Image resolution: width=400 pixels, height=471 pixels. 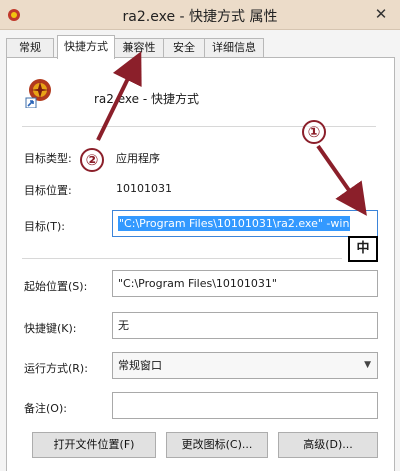 I want to click on run-select: 常规窗口 ▼, so click(x=245, y=365).